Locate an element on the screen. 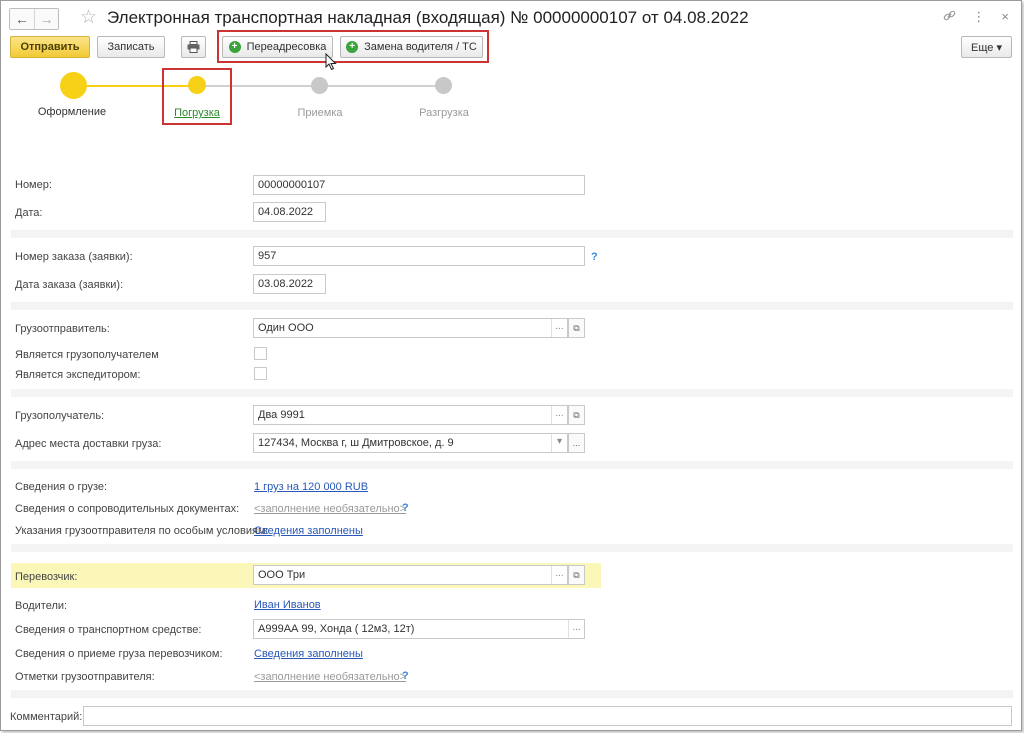  open-carrier-button: ⧉ is located at coordinates (576, 575).